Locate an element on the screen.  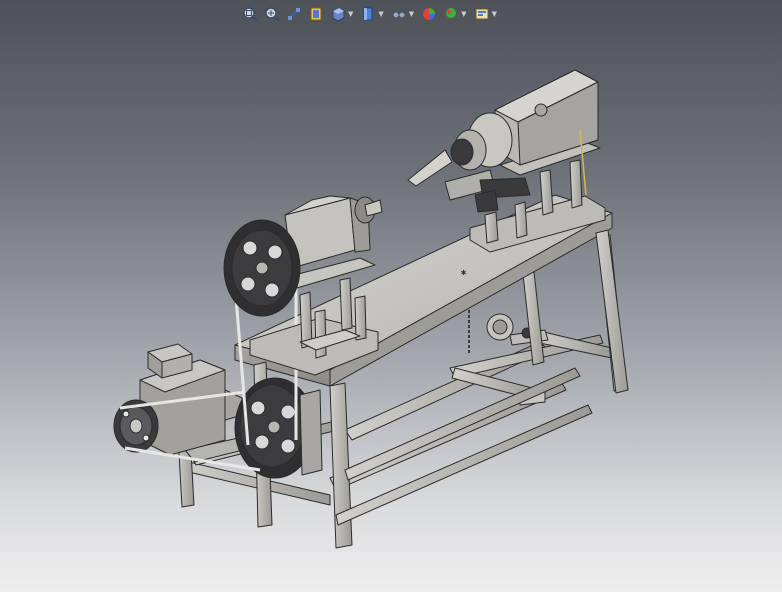
headstock-pulley is located at coordinates (262, 268).